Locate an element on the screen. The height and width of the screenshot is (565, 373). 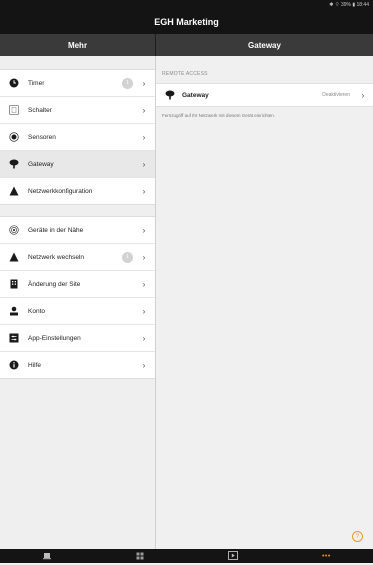
sidebar-item-netzwerkkonfiguration: Netzwerkkonfiguration › is located at coordinates (77, 191).